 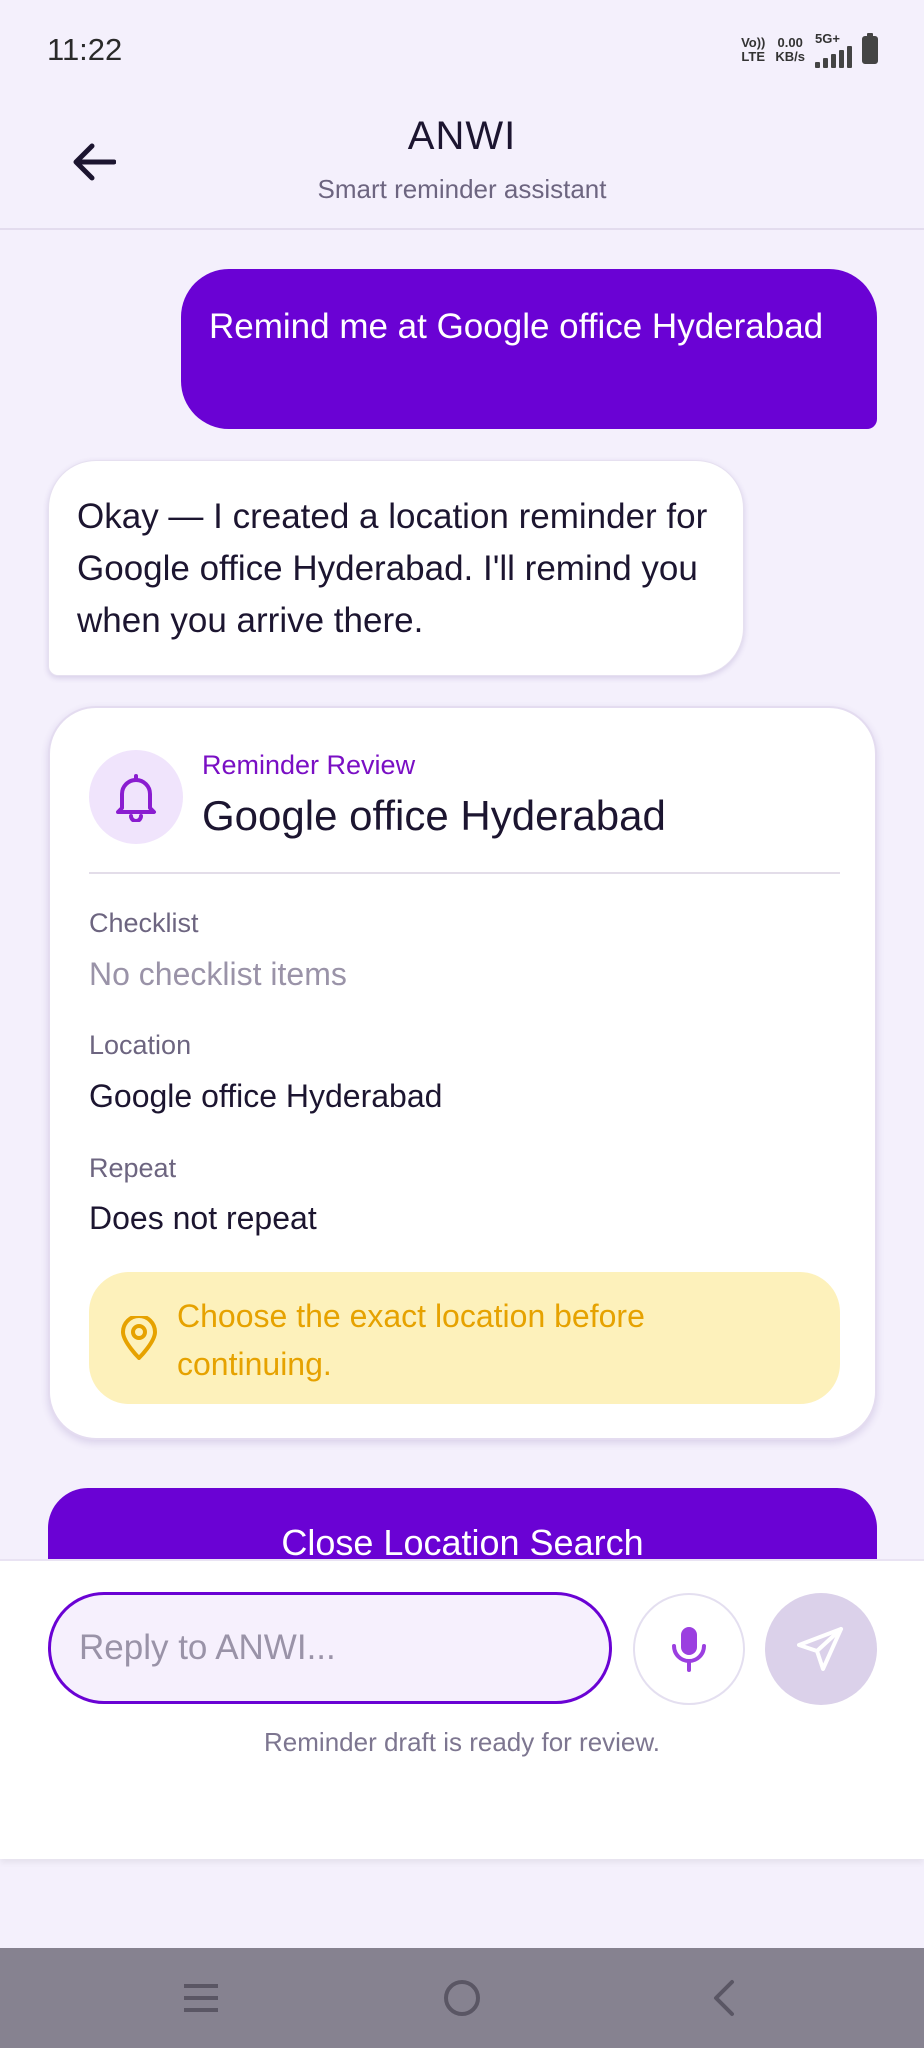 I want to click on status-bar: 11:22 Vo)) LTE 0.00 KB/s 5G+, so click(x=462, y=50).